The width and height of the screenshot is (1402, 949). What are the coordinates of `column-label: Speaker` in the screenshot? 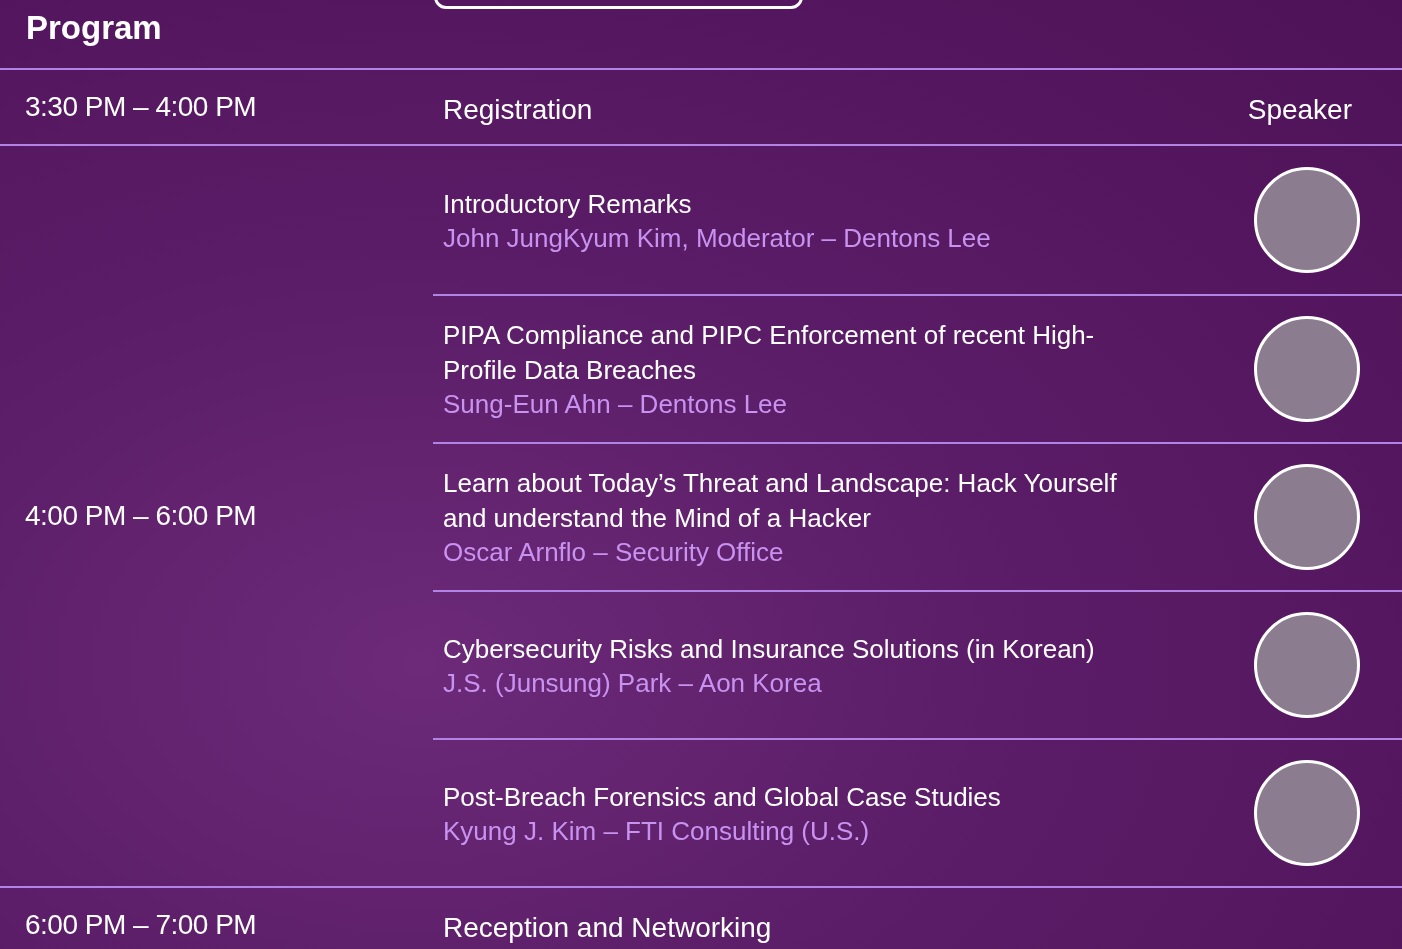 It's located at (1300, 110).